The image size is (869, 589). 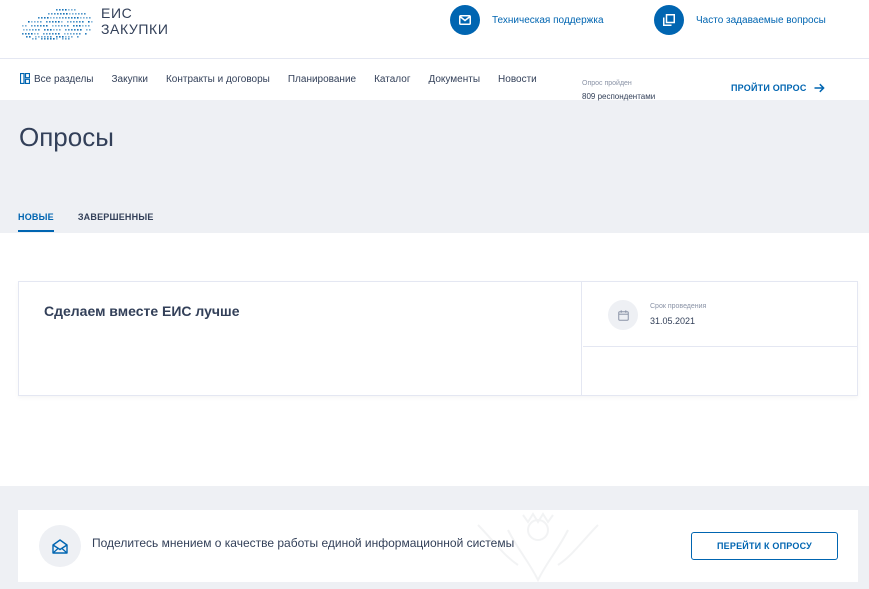 What do you see at coordinates (129, 79) in the screenshot?
I see `nav-item-purchases: Закупки` at bounding box center [129, 79].